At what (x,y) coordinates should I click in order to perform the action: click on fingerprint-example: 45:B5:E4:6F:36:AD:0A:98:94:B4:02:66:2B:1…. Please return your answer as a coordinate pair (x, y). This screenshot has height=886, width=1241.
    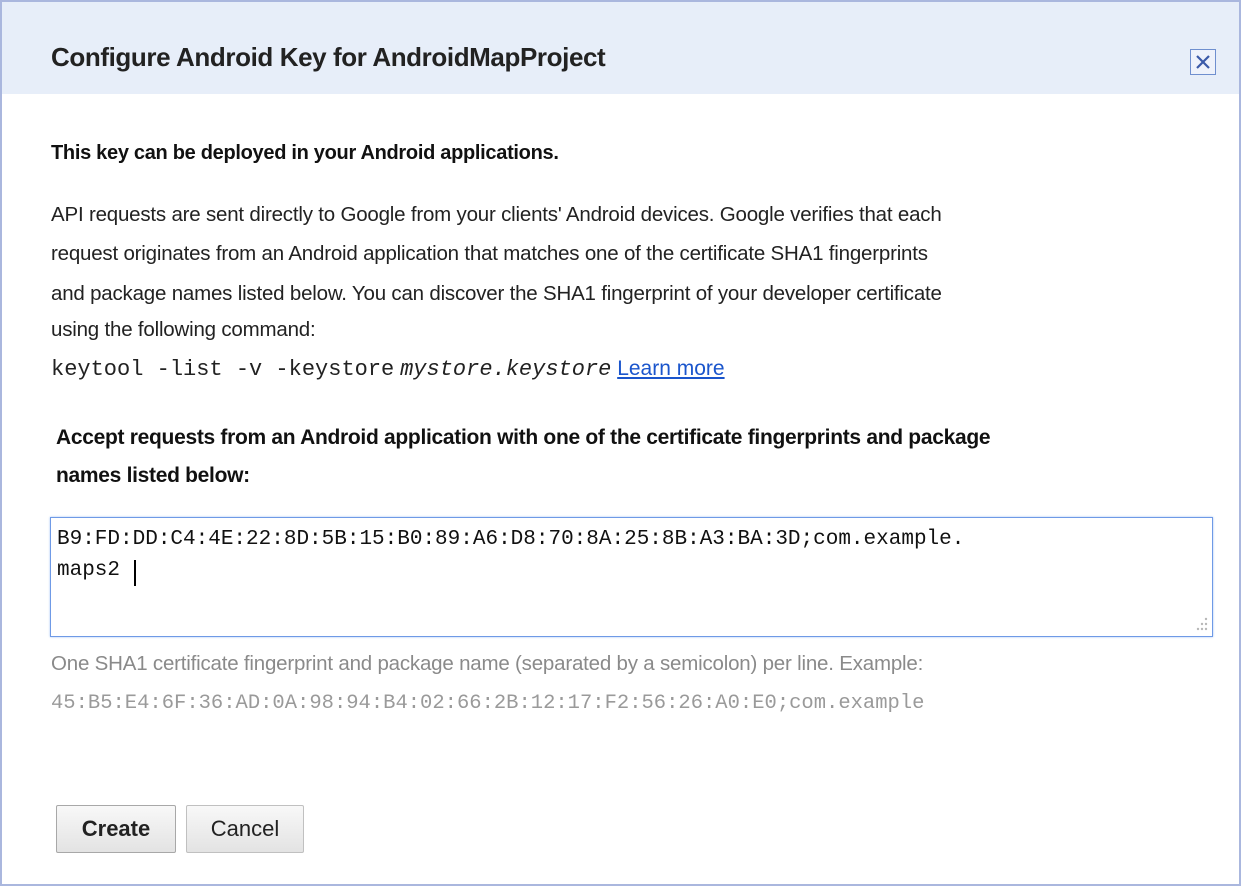
    Looking at the image, I should click on (488, 703).